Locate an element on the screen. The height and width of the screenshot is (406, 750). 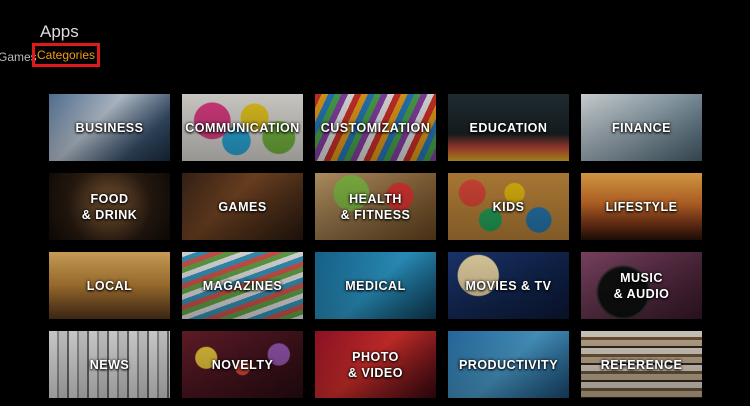
tile-label: NEWS is located at coordinates (109, 364).